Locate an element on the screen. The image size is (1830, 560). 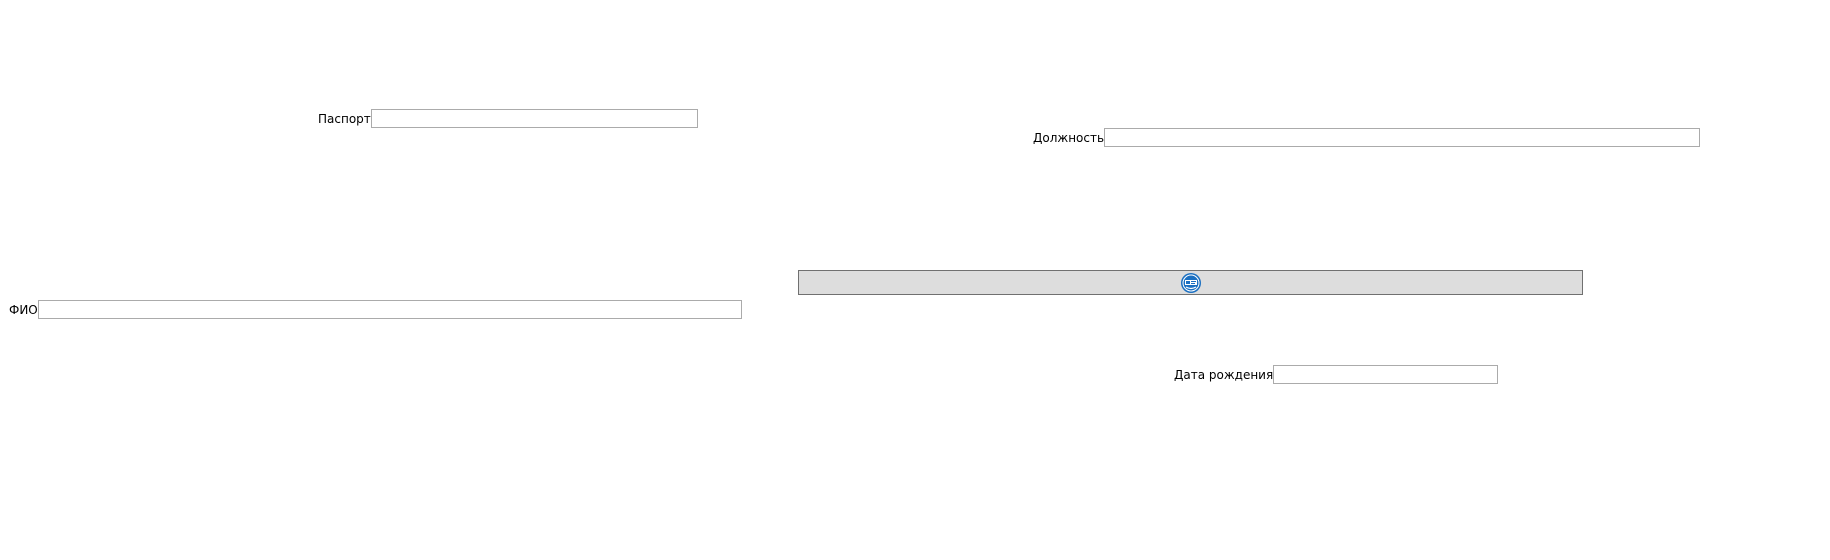
passport-input is located at coordinates (534, 118).